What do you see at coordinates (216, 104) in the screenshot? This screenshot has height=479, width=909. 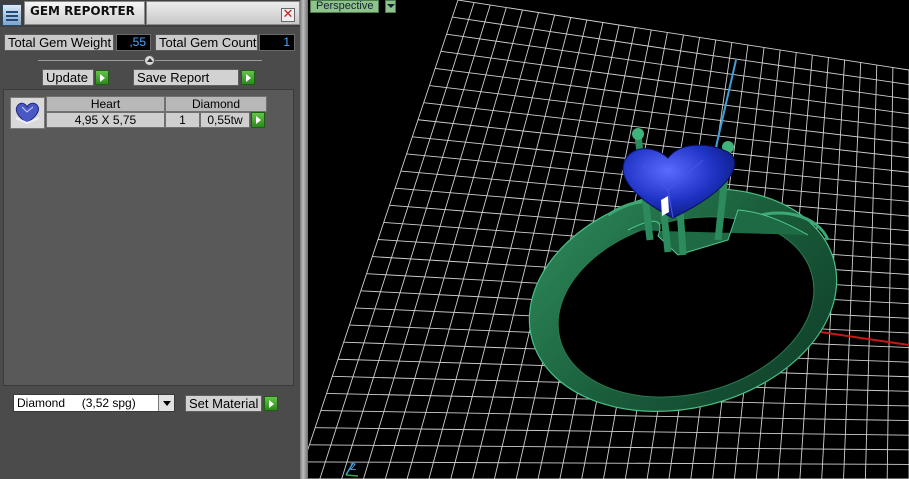 I see `gem-table-header-material: Diamond` at bounding box center [216, 104].